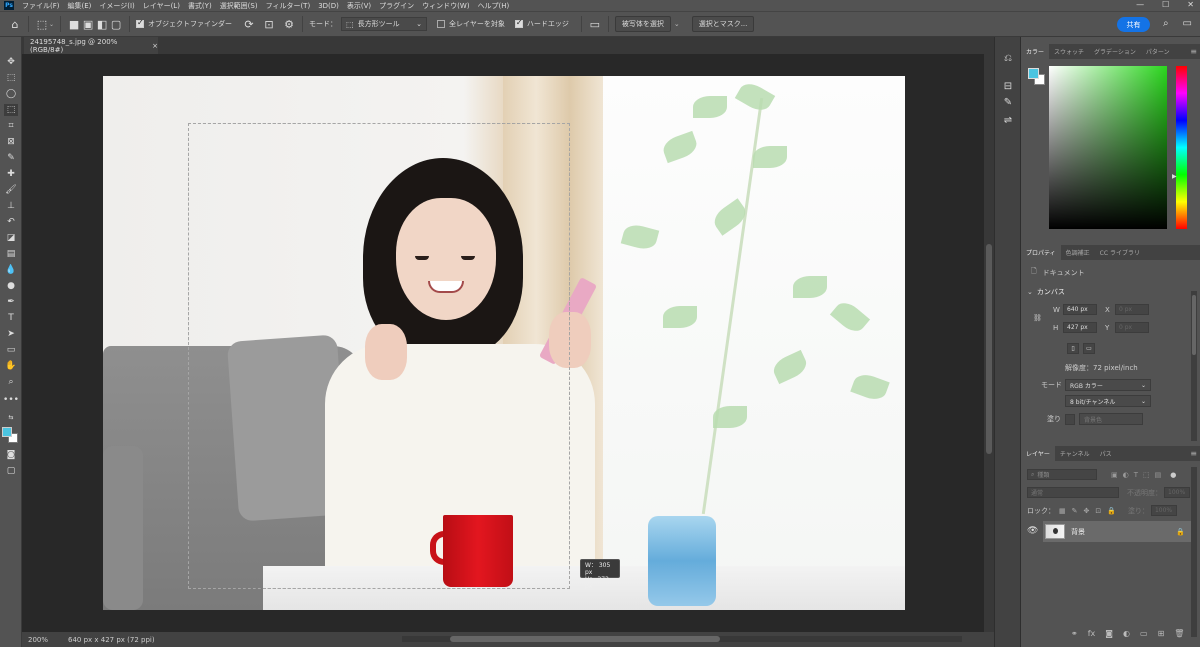  What do you see at coordinates (1181, 147) in the screenshot?
I see `hue-slider` at bounding box center [1181, 147].